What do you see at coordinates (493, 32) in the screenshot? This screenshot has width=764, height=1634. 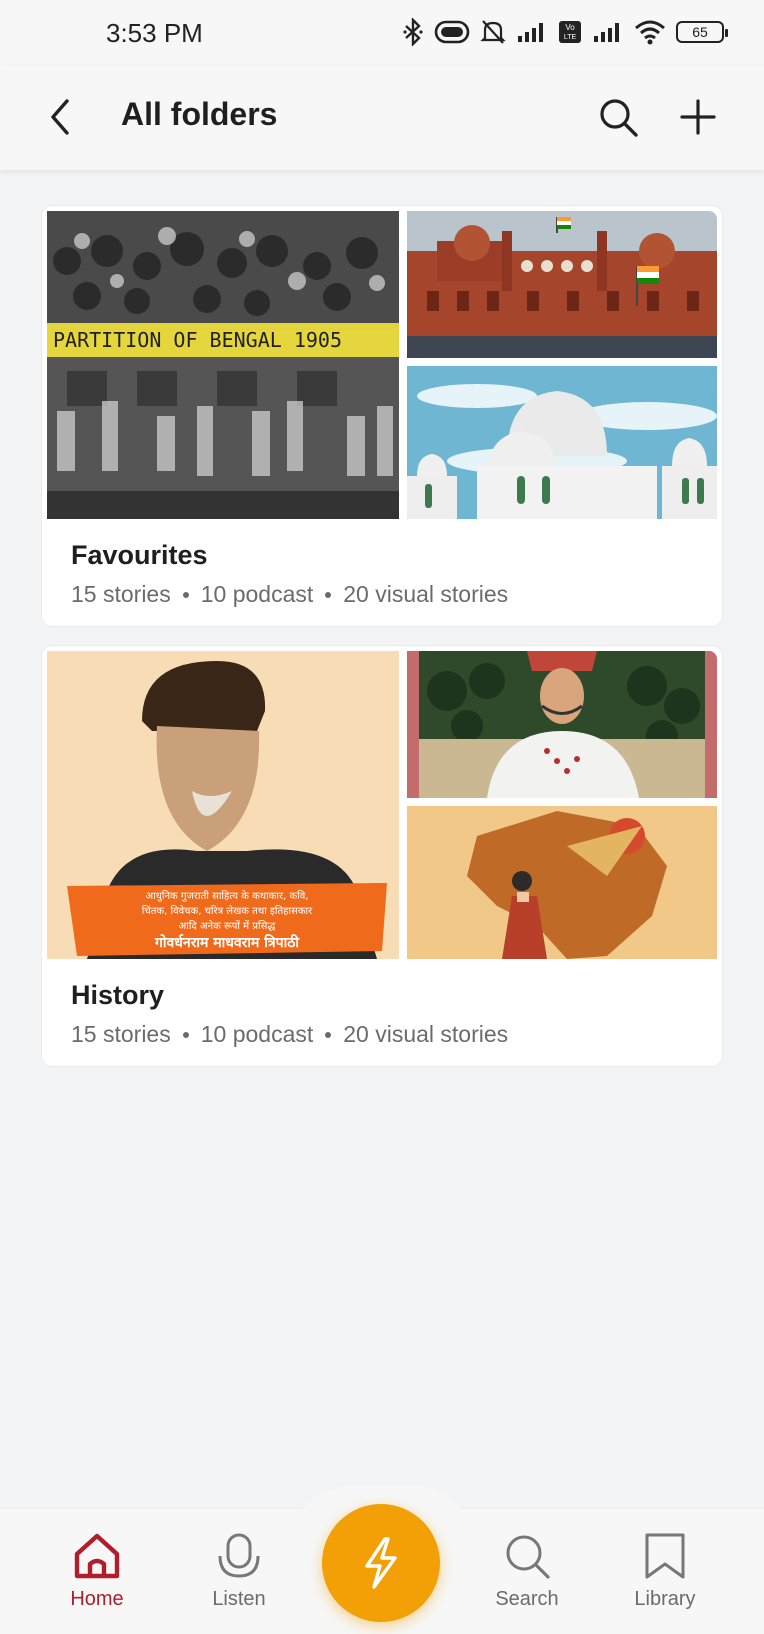 I see `mute-icon` at bounding box center [493, 32].